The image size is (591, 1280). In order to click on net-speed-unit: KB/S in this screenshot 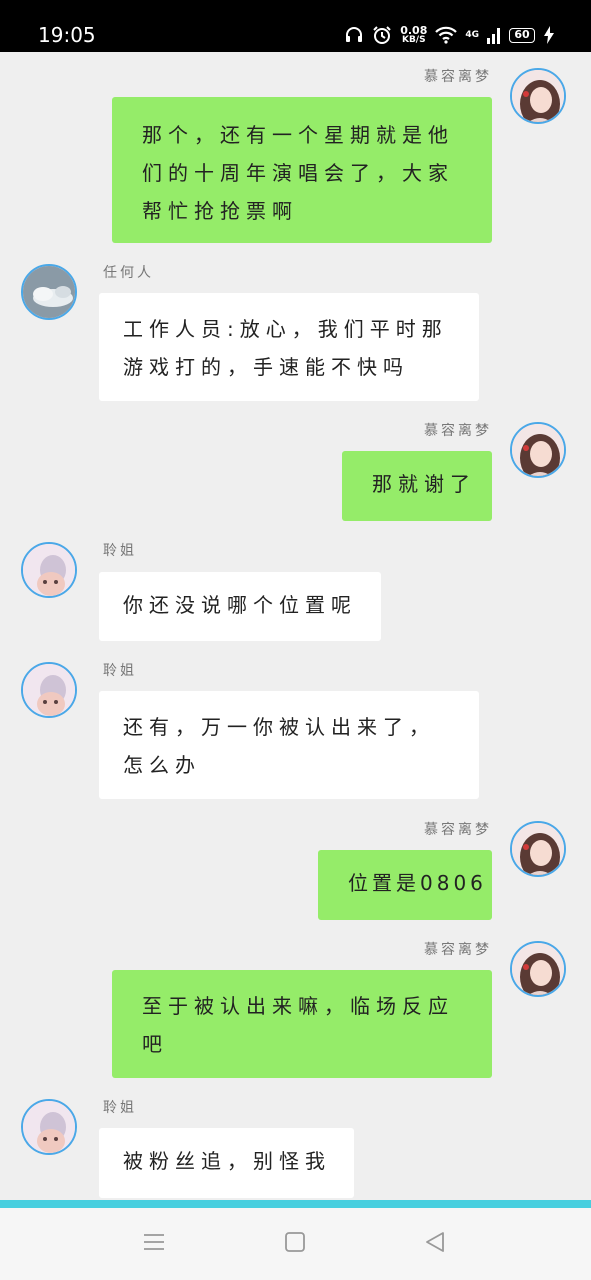, I will do `click(413, 40)`.